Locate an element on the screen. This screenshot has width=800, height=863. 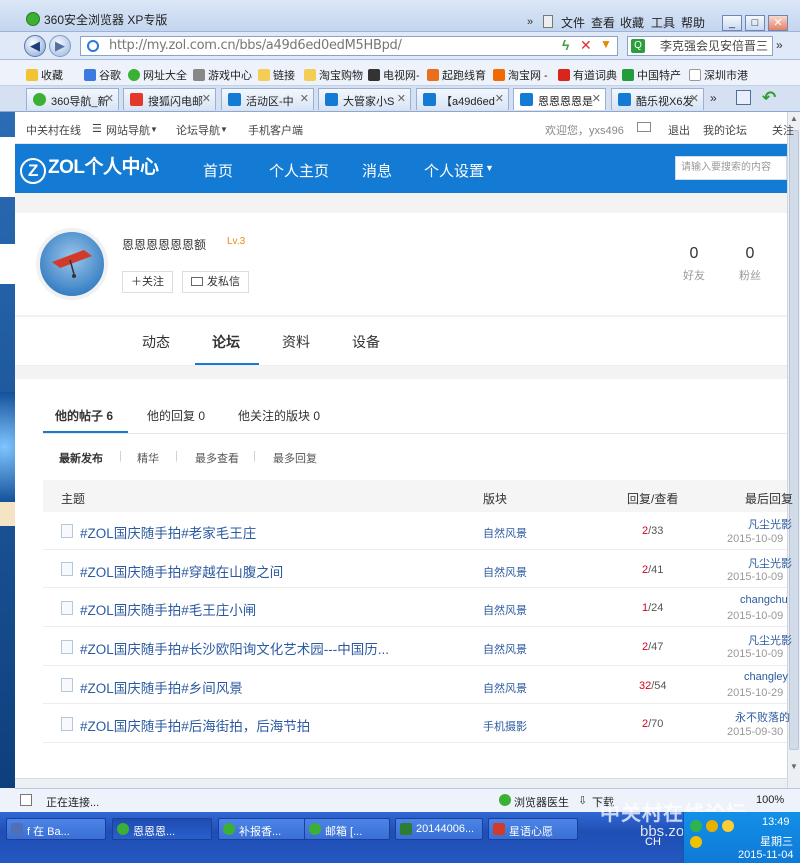
ime-indicator: CH is located at coordinates (653, 842).